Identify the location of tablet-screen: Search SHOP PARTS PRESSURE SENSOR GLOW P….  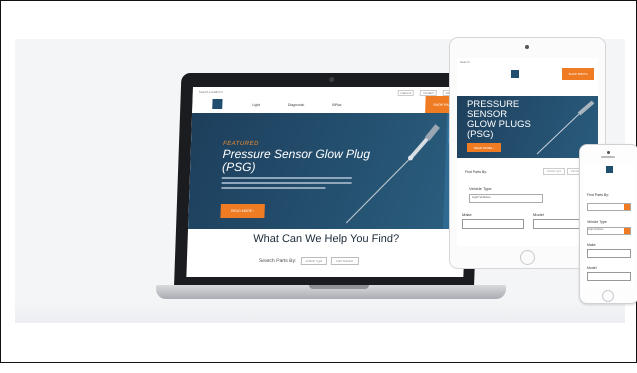
(527, 152).